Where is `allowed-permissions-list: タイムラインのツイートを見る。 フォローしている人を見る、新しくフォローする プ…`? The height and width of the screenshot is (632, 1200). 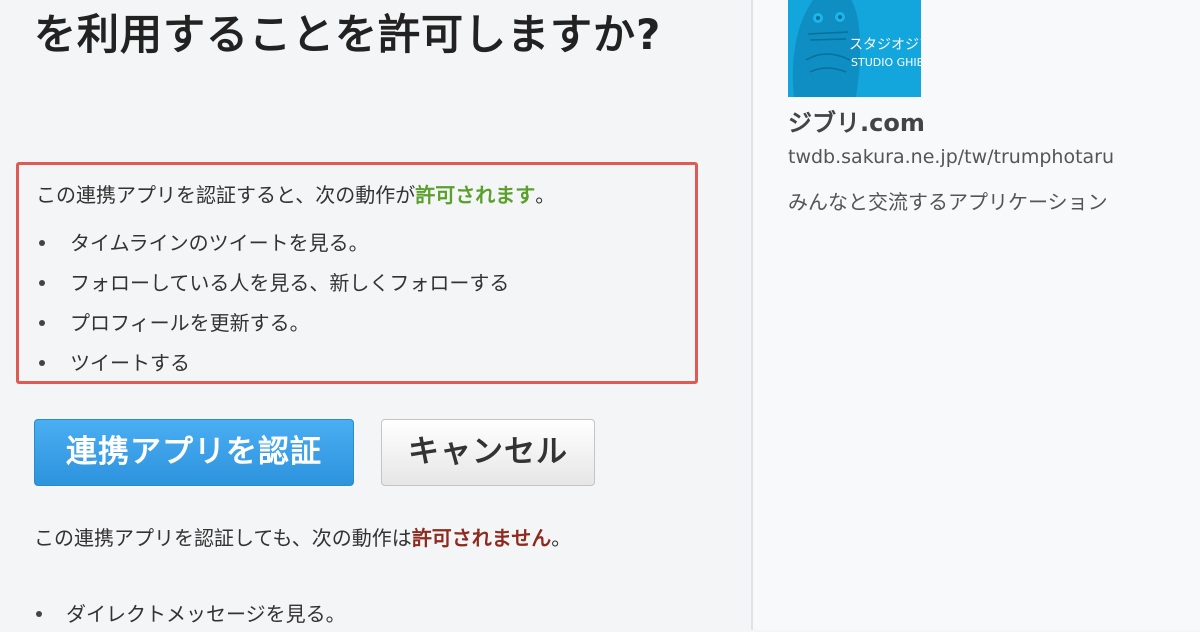 allowed-permissions-list: タイムラインのツイートを見る。 フォローしている人を見る、新しくフォローする プ… is located at coordinates (272, 303).